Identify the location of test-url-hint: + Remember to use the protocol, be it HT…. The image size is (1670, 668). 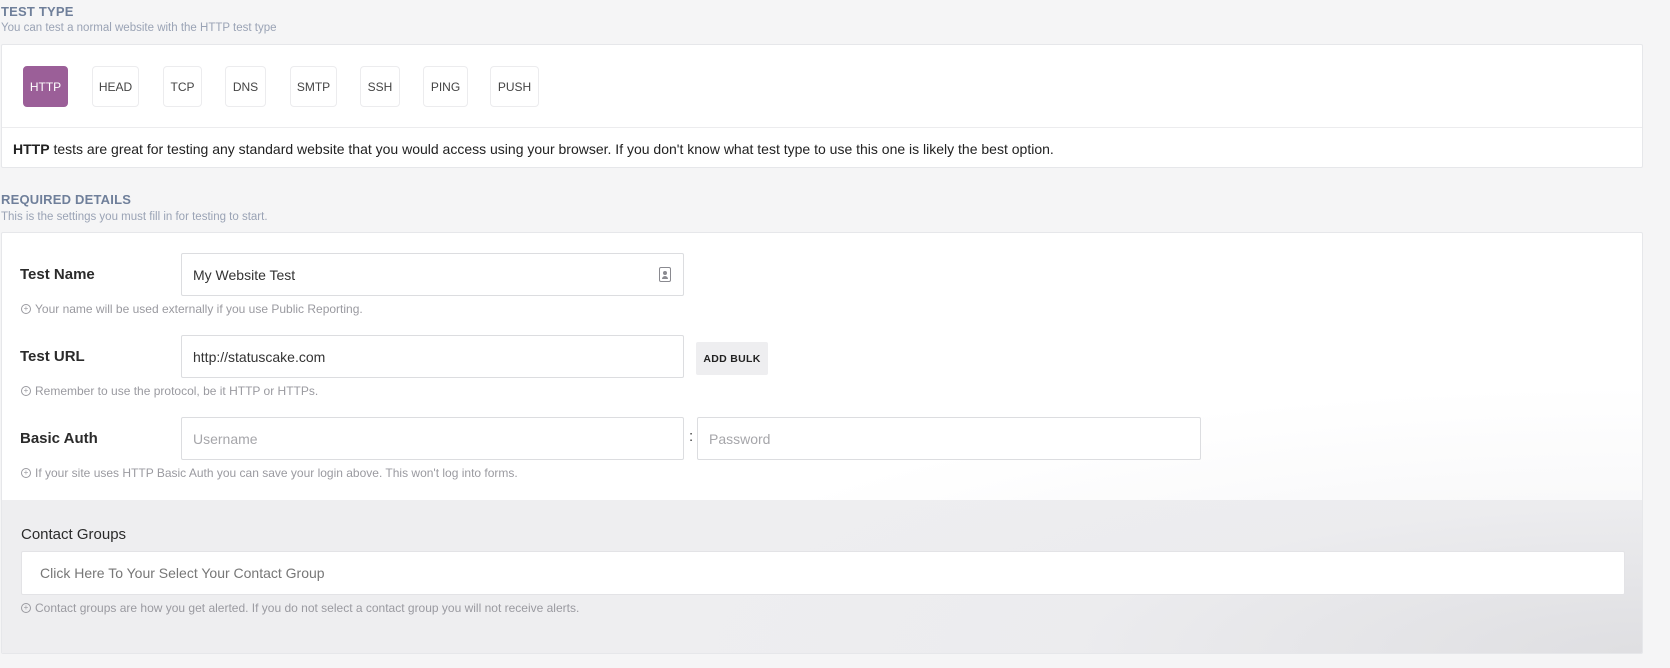
(169, 391).